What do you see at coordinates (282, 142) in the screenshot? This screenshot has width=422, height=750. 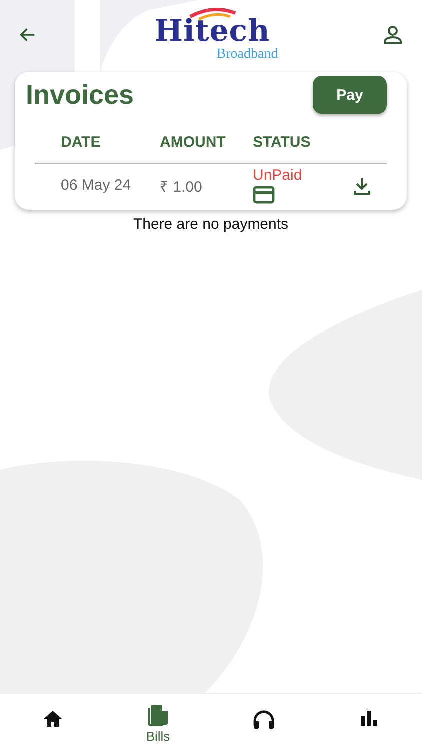 I see `column-header: STATUS` at bounding box center [282, 142].